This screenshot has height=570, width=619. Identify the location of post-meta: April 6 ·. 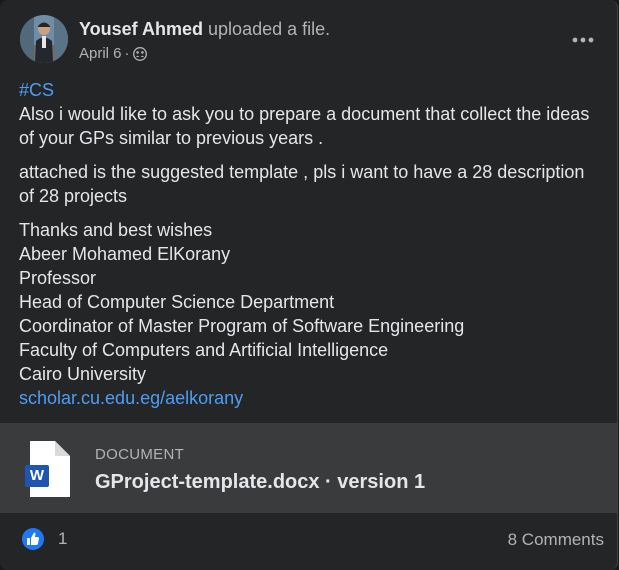
(113, 54).